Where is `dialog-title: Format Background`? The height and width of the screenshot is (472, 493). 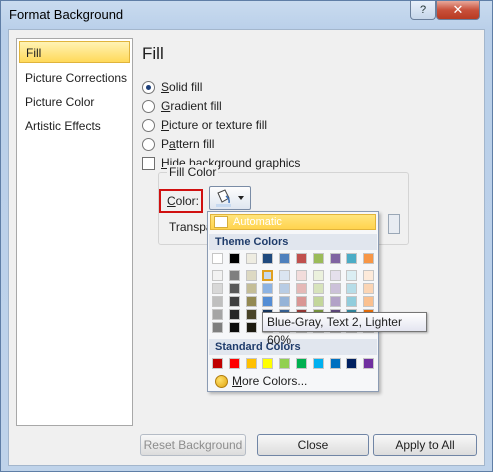
dialog-title: Format Background is located at coordinates (66, 14).